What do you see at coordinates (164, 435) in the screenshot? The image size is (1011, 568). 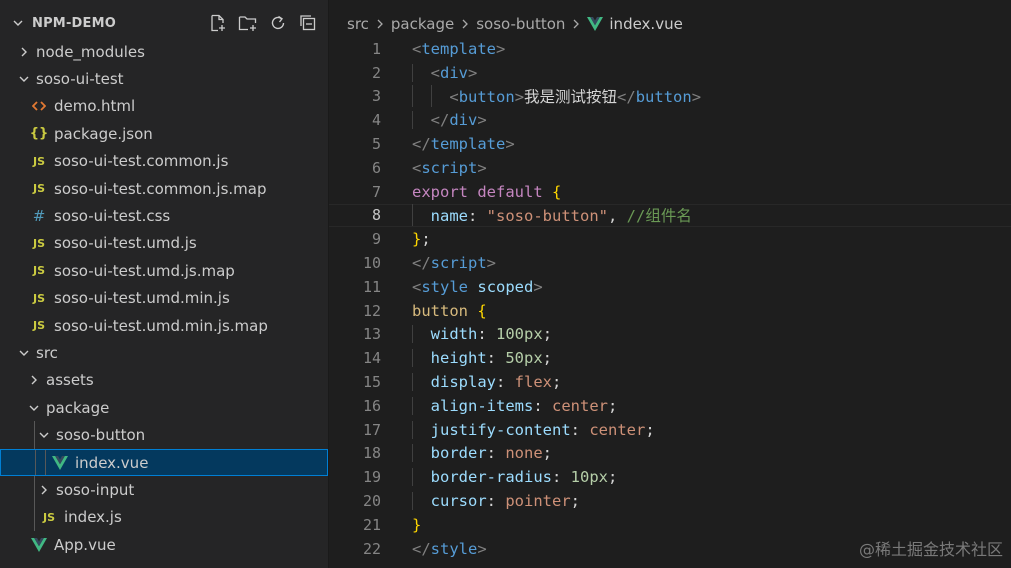 I see `folder-item-soso-button: soso-button` at bounding box center [164, 435].